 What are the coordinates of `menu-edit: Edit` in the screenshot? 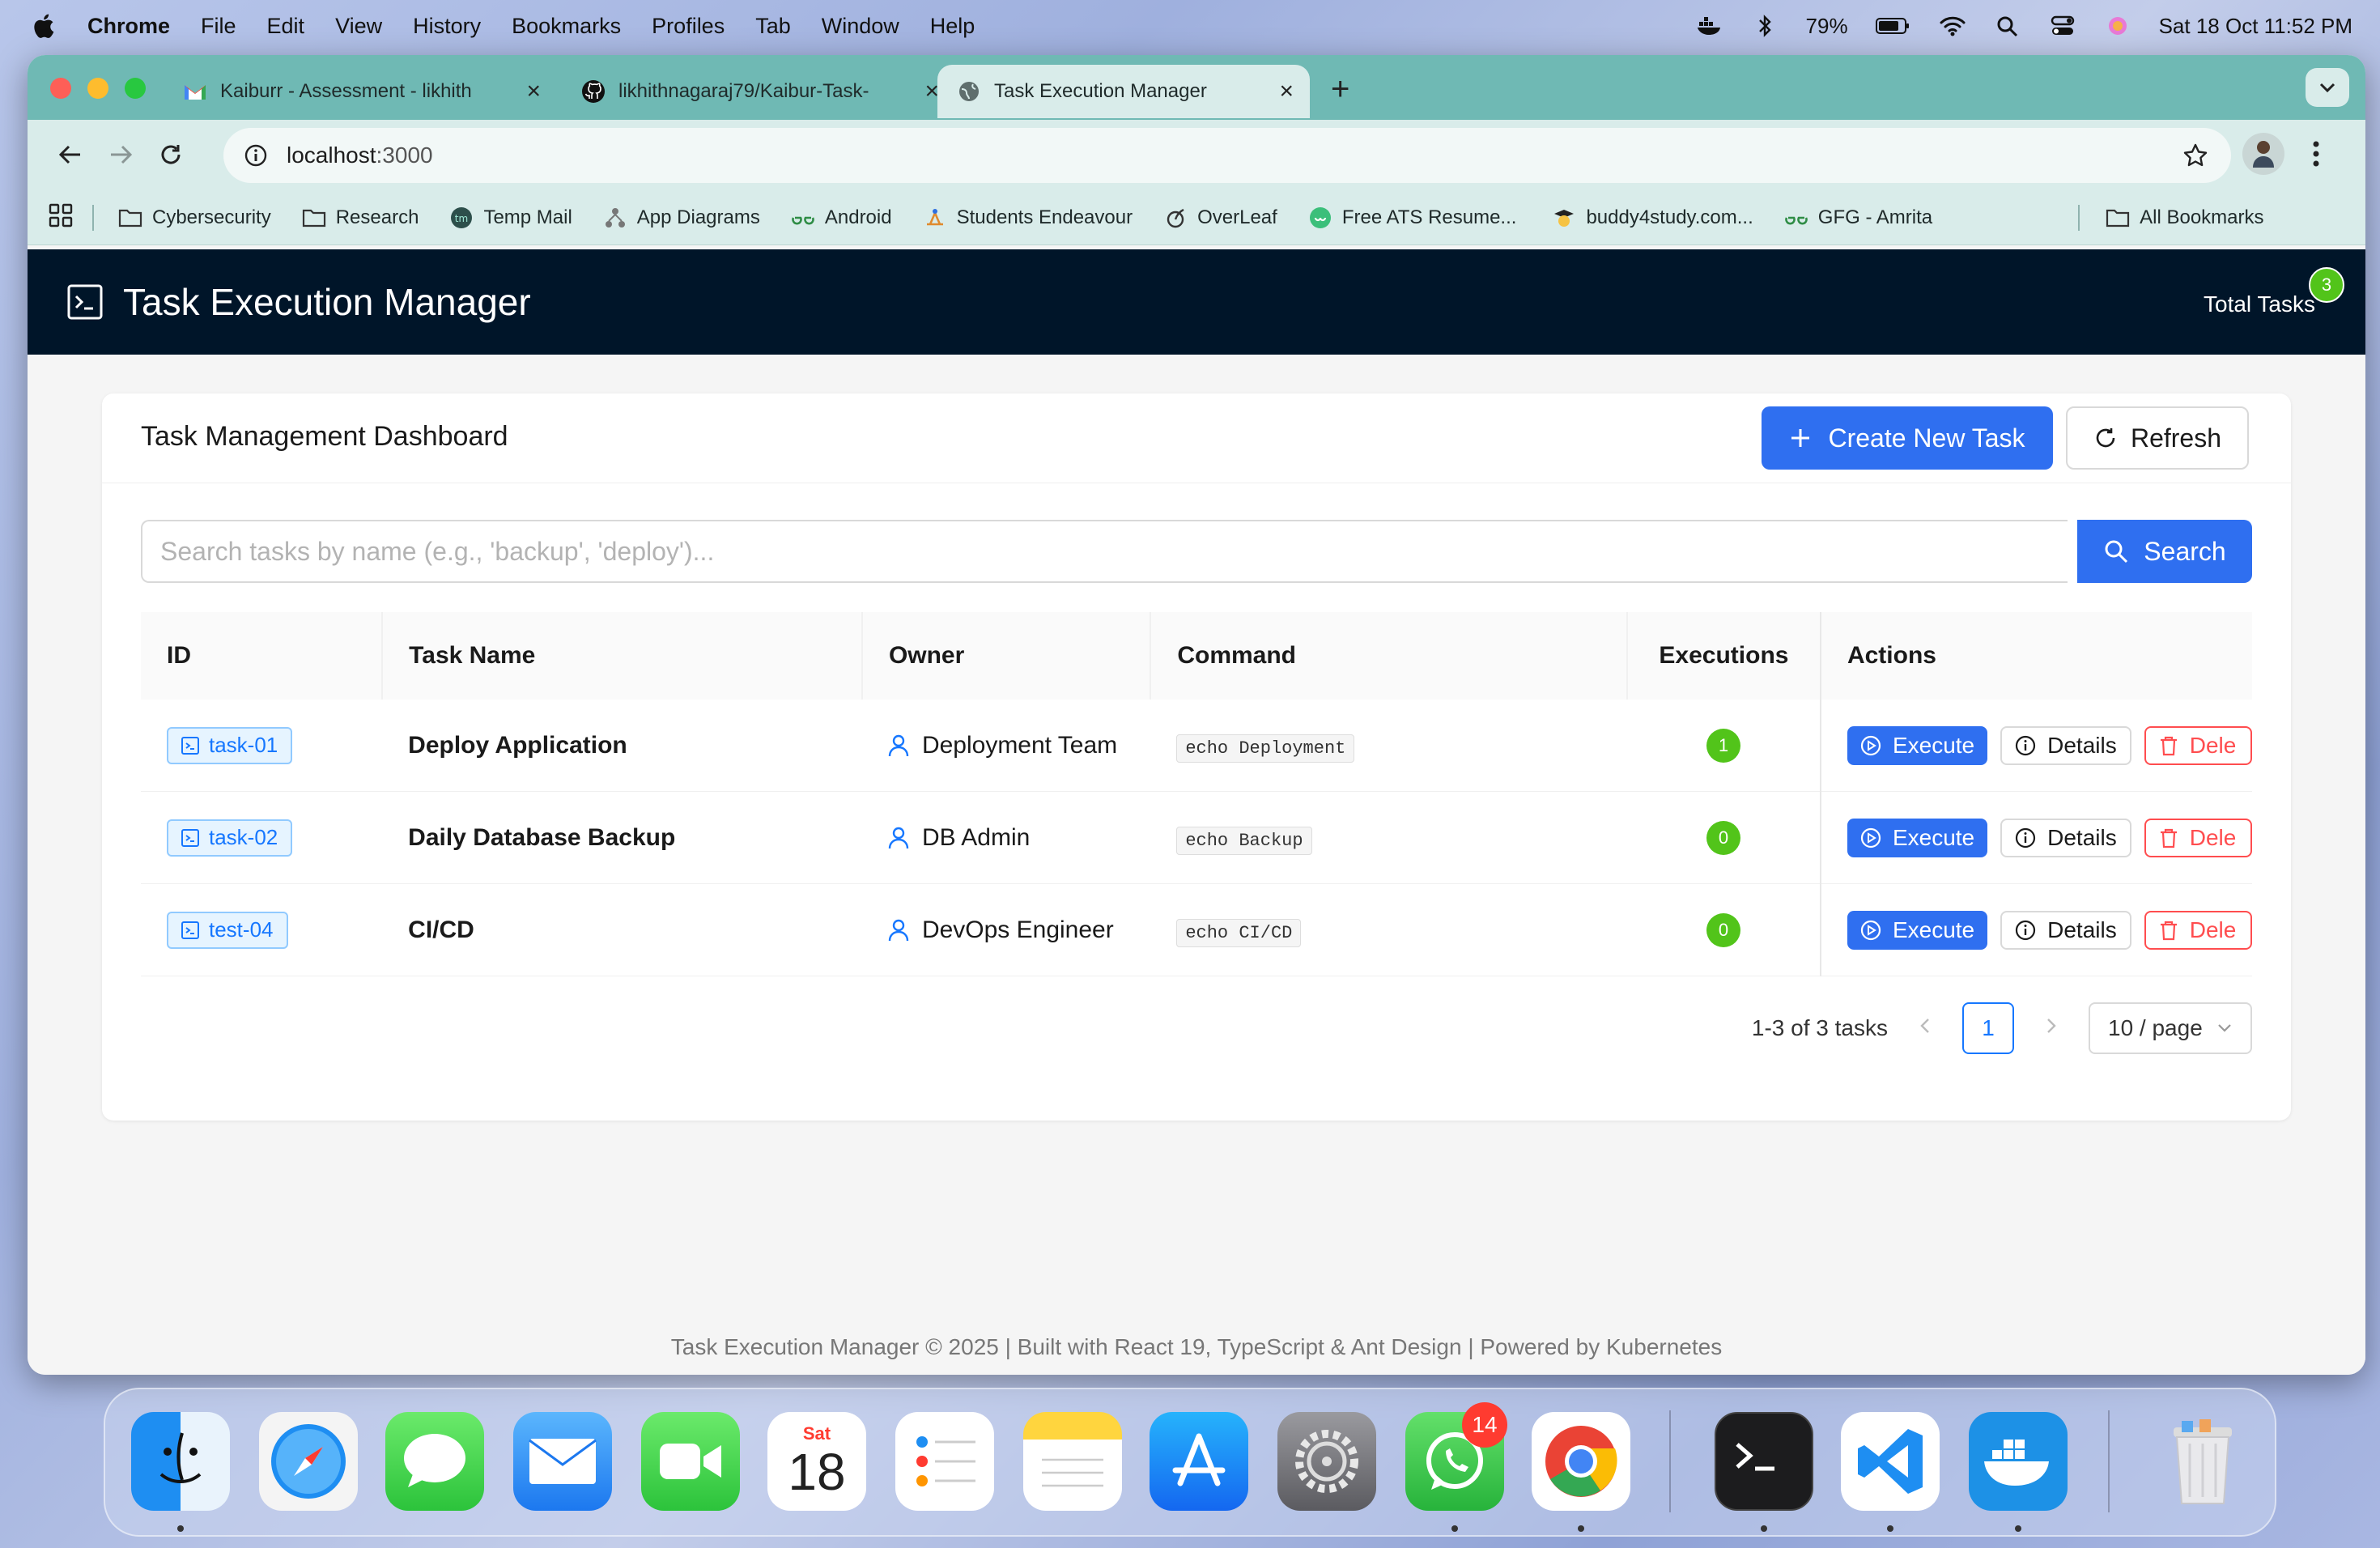 It's located at (286, 27).